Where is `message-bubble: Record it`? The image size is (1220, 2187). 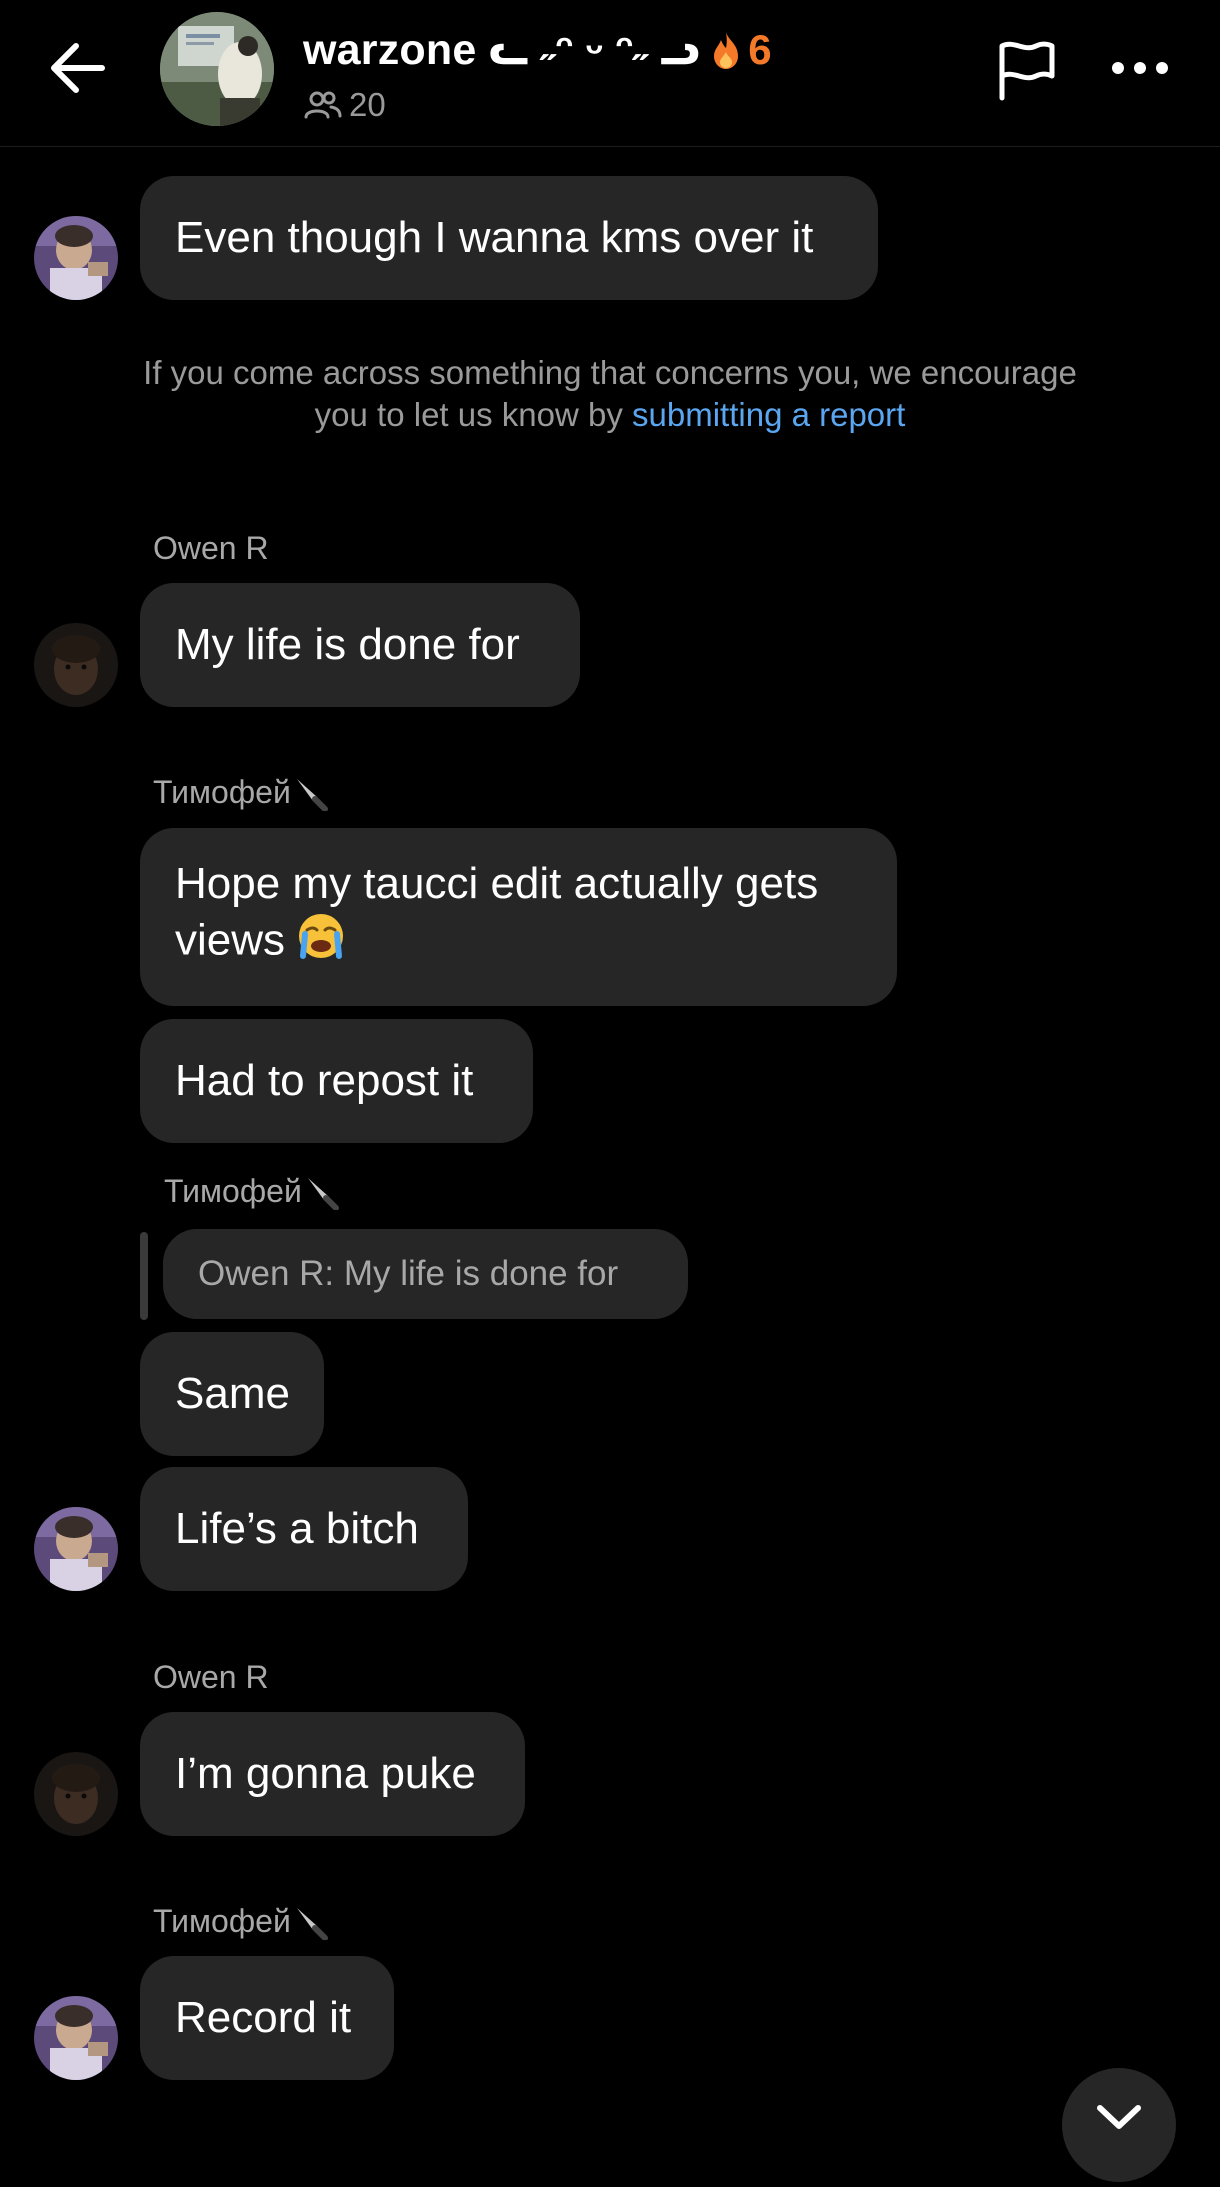 message-bubble: Record it is located at coordinates (267, 2018).